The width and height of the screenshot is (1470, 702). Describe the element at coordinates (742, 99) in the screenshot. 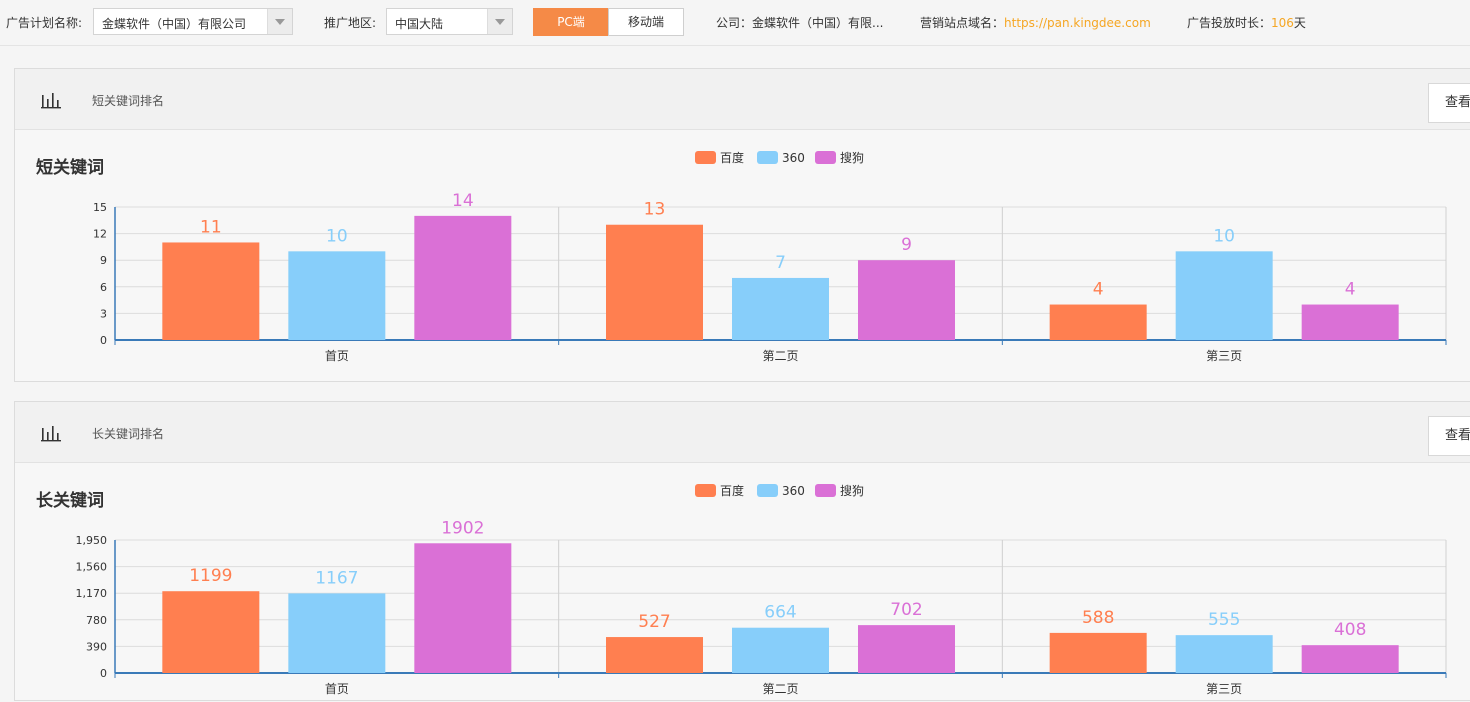

I see `card-header: 短关键词排名 查看` at that location.